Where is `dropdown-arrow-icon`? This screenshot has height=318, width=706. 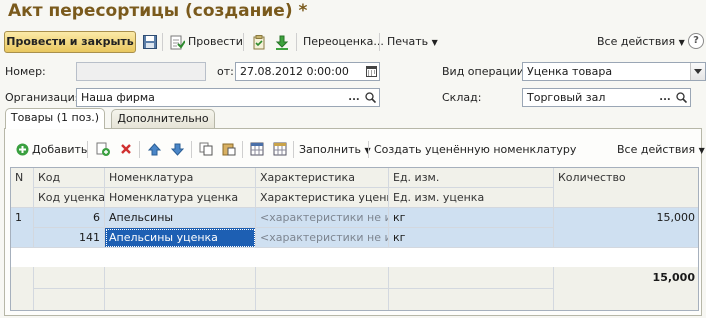
dropdown-arrow-icon is located at coordinates (697, 71).